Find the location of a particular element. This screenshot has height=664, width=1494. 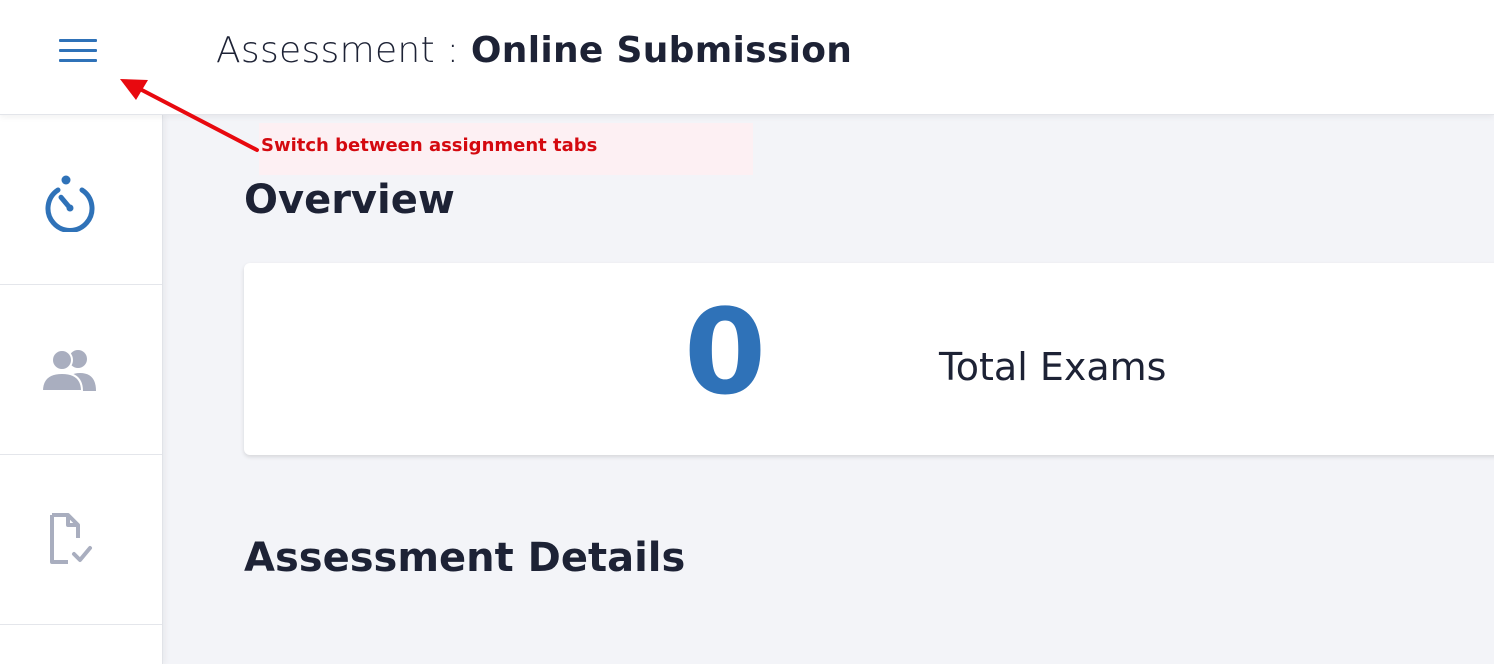

stopwatch-icon is located at coordinates (70, 200).